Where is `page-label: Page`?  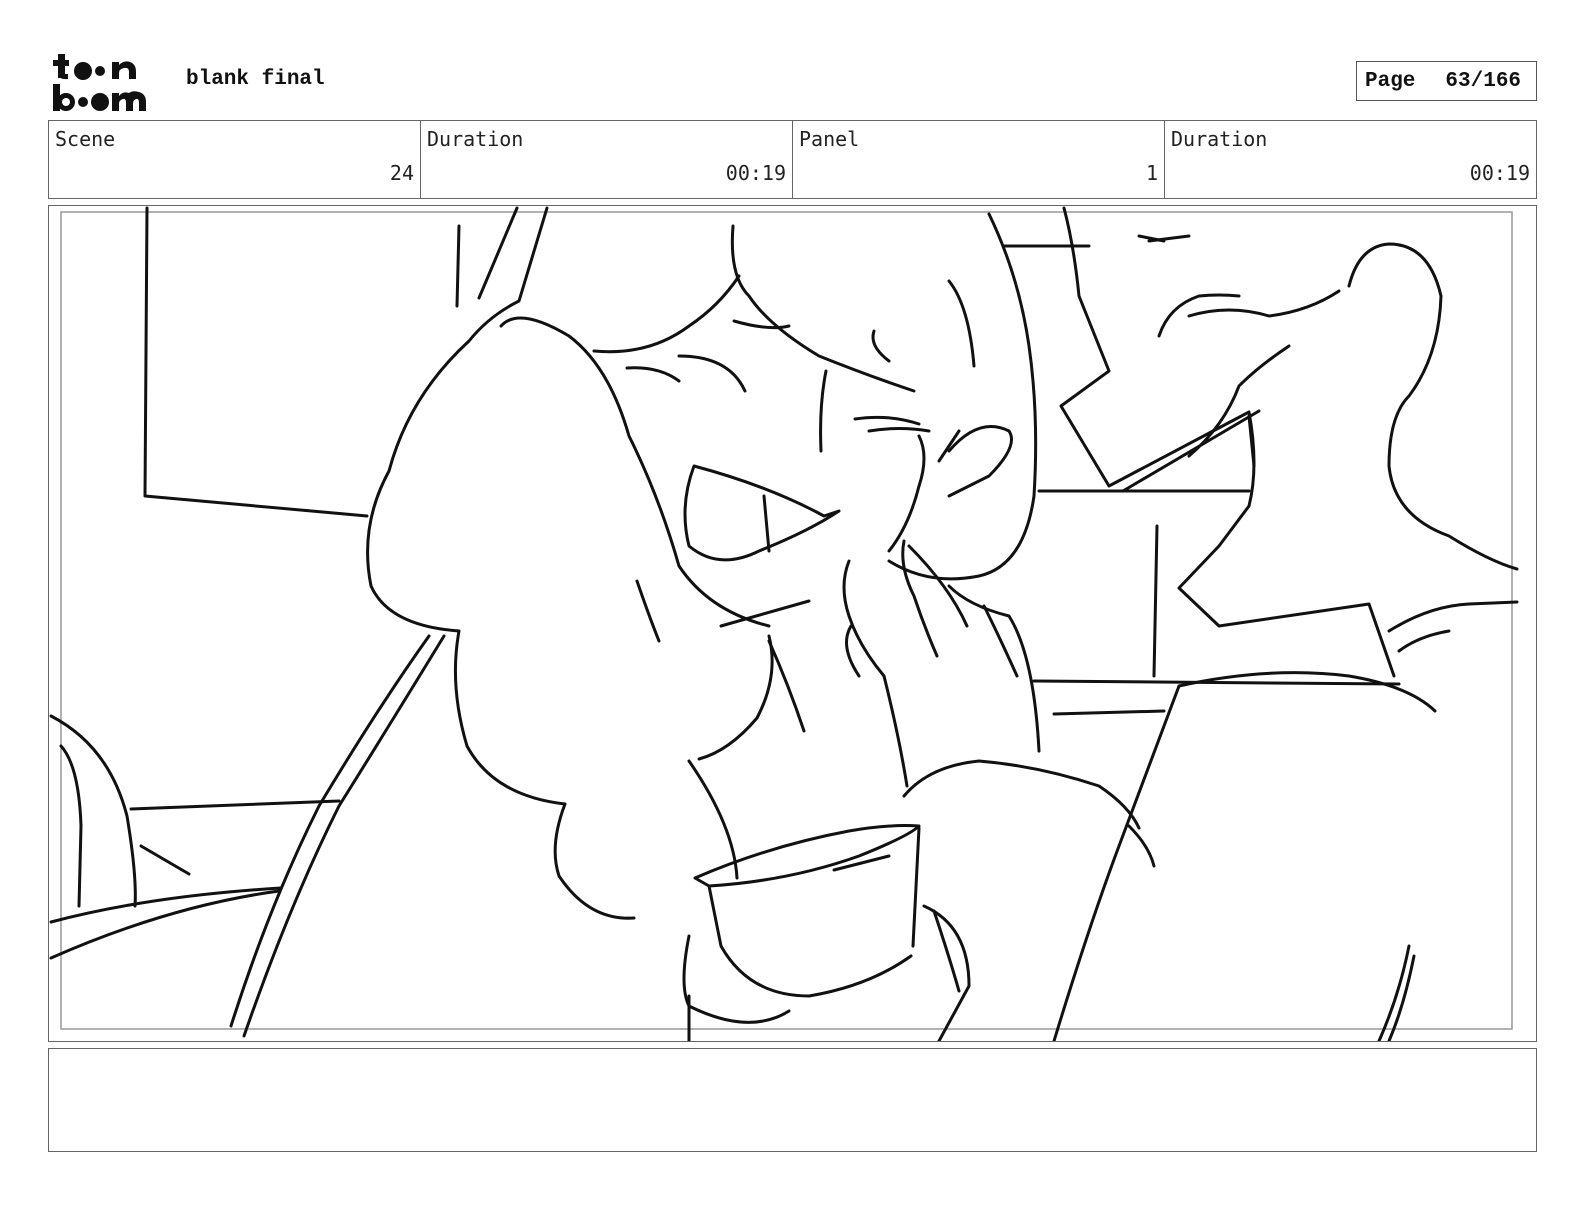
page-label: Page is located at coordinates (1390, 81).